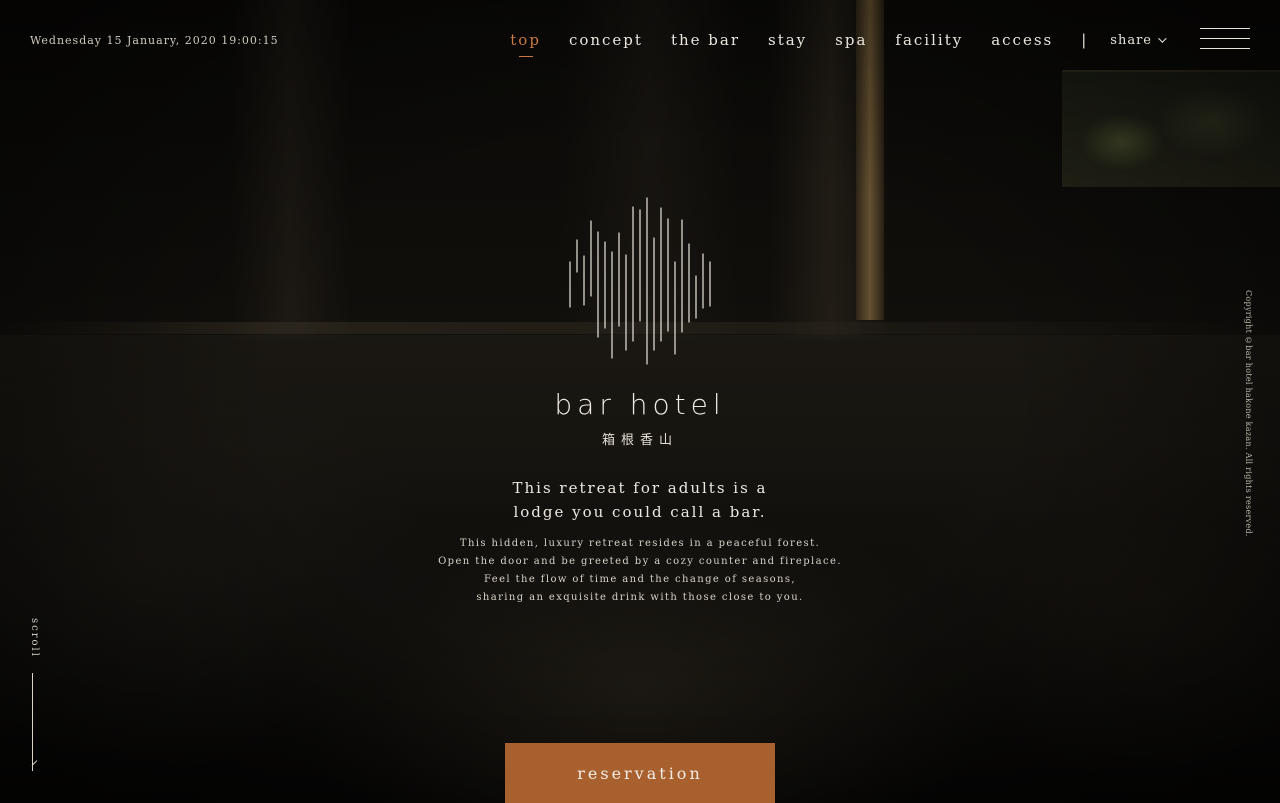  I want to click on scroll-label: scroll, so click(34, 638).